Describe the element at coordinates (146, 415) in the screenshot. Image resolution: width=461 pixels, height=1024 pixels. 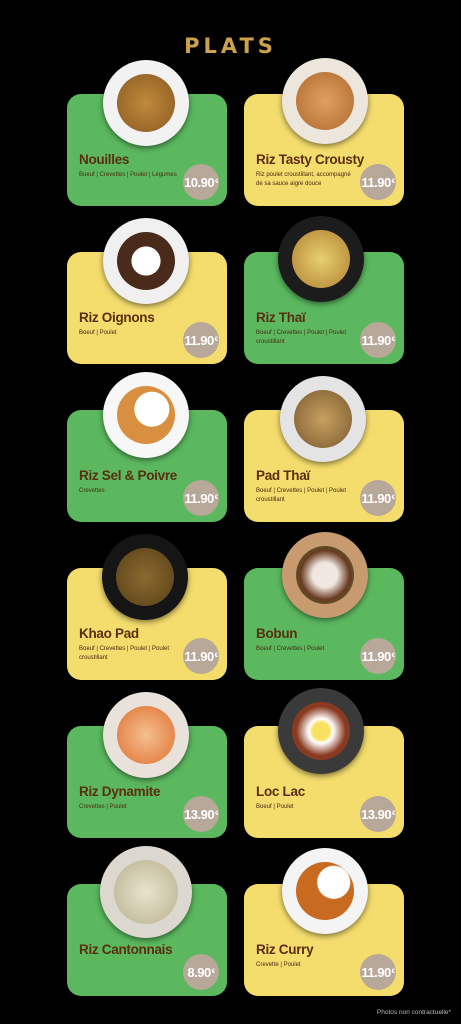
I see `dish-photo-riz-sel-poivre` at that location.